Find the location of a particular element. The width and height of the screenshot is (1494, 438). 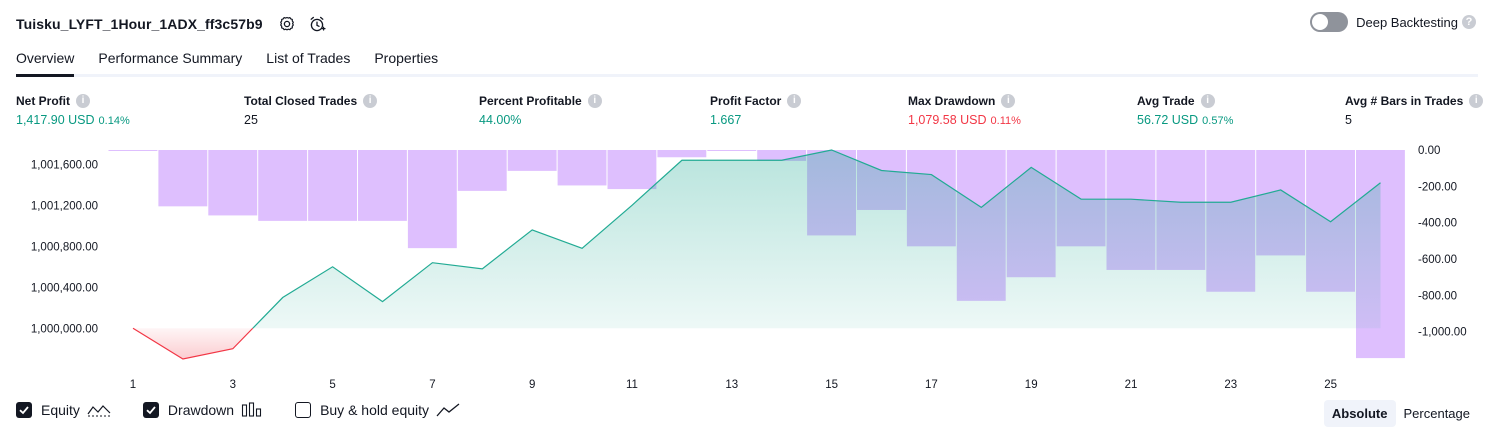

drawdown-checkbox is located at coordinates (150, 410).